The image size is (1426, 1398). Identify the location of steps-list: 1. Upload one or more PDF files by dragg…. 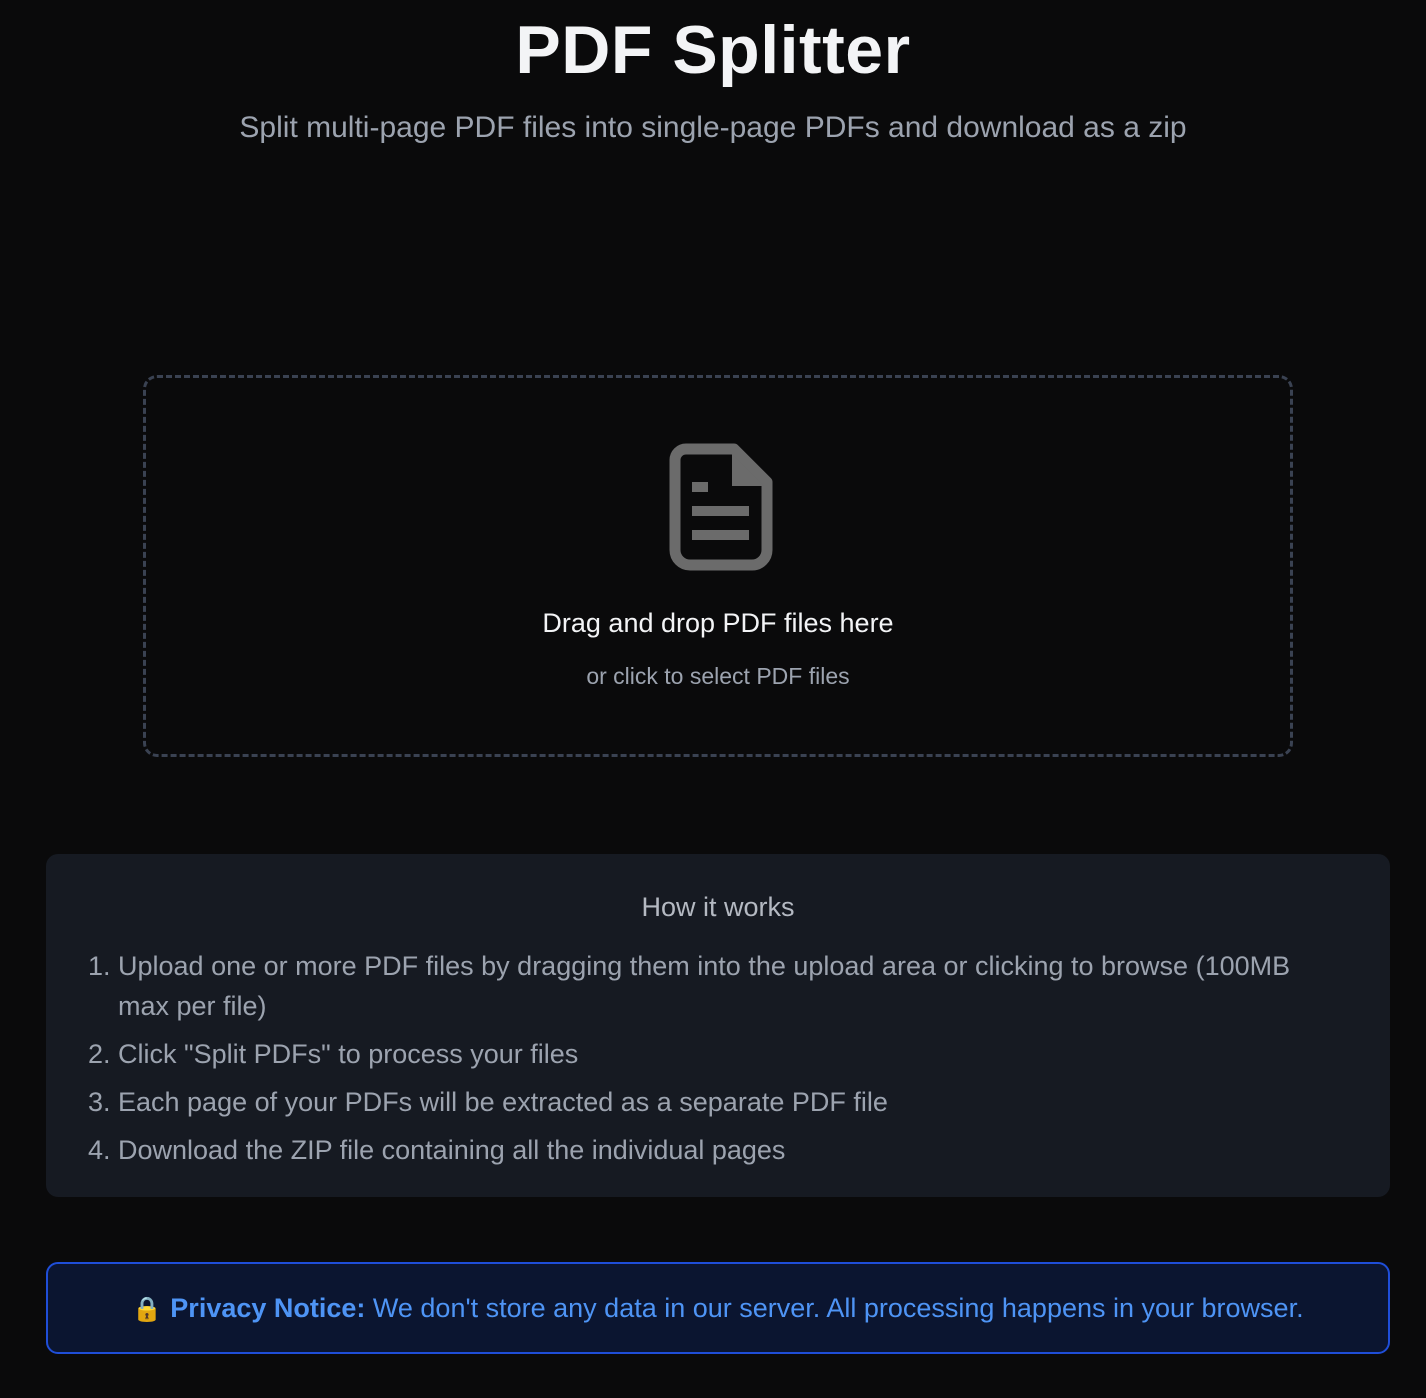
(713, 1062).